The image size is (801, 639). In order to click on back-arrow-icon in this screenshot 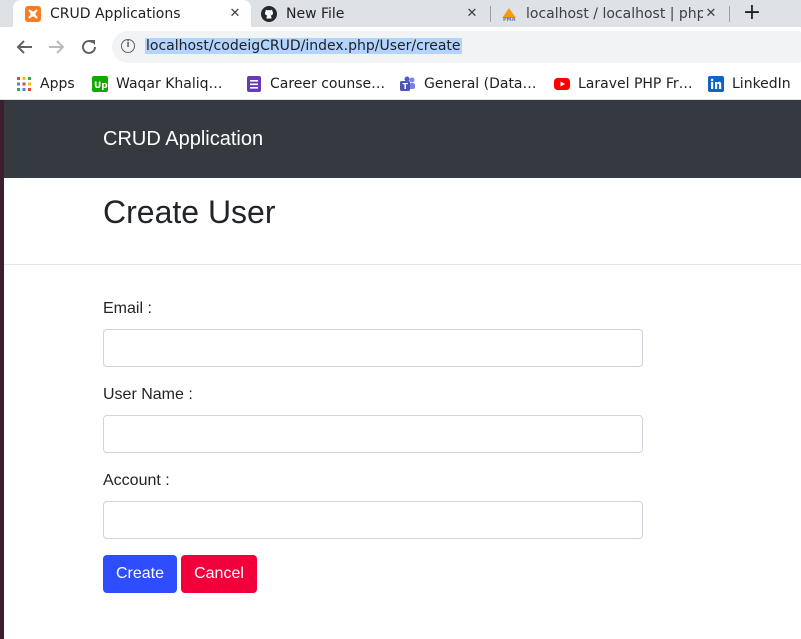, I will do `click(25, 47)`.